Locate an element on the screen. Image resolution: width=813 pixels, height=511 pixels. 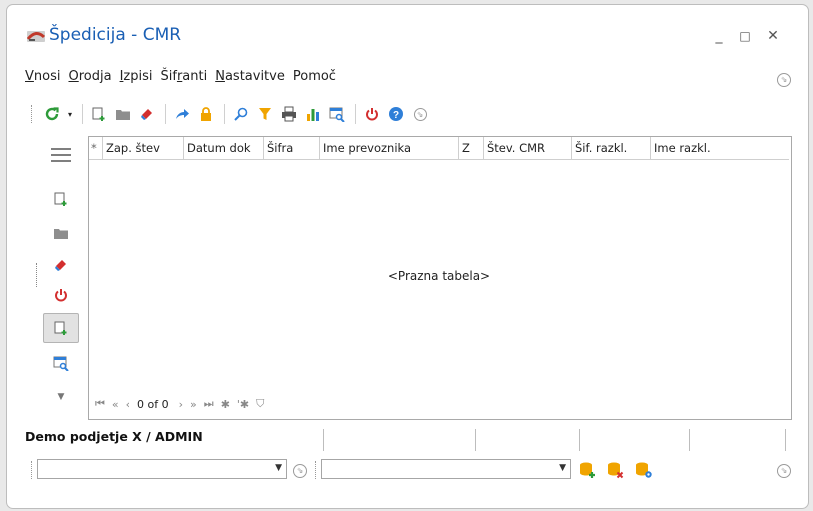
col-header-datum-dok: Datum dok is located at coordinates (224, 148).